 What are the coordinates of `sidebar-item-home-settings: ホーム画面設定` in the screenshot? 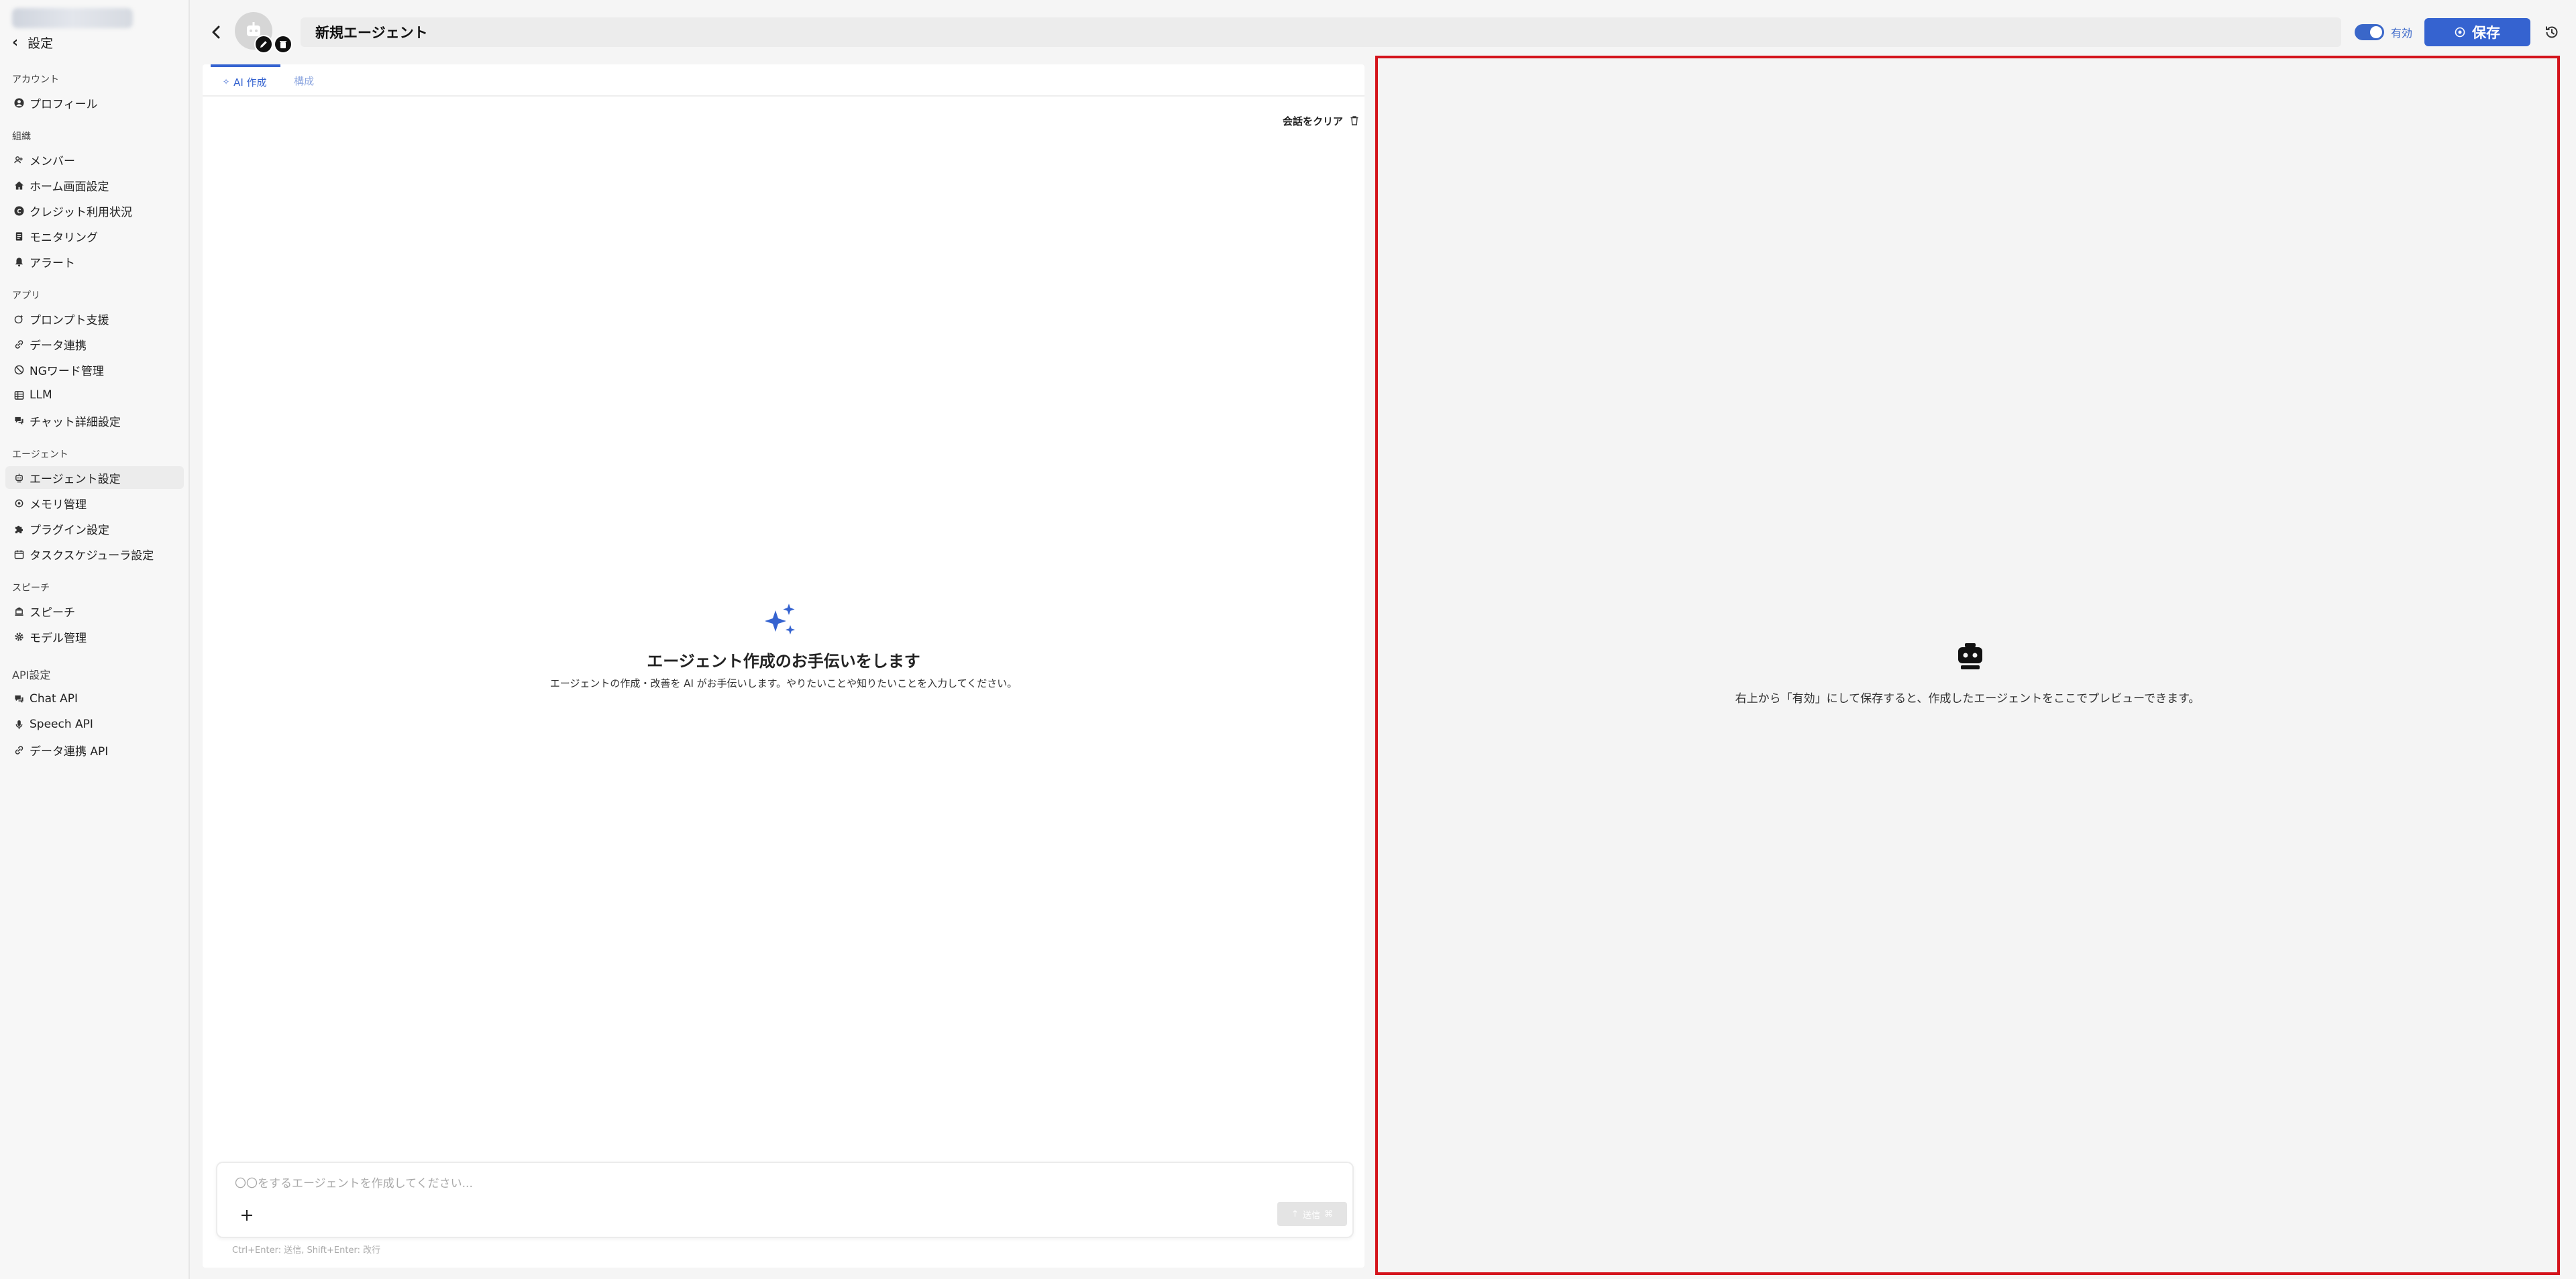 It's located at (94, 185).